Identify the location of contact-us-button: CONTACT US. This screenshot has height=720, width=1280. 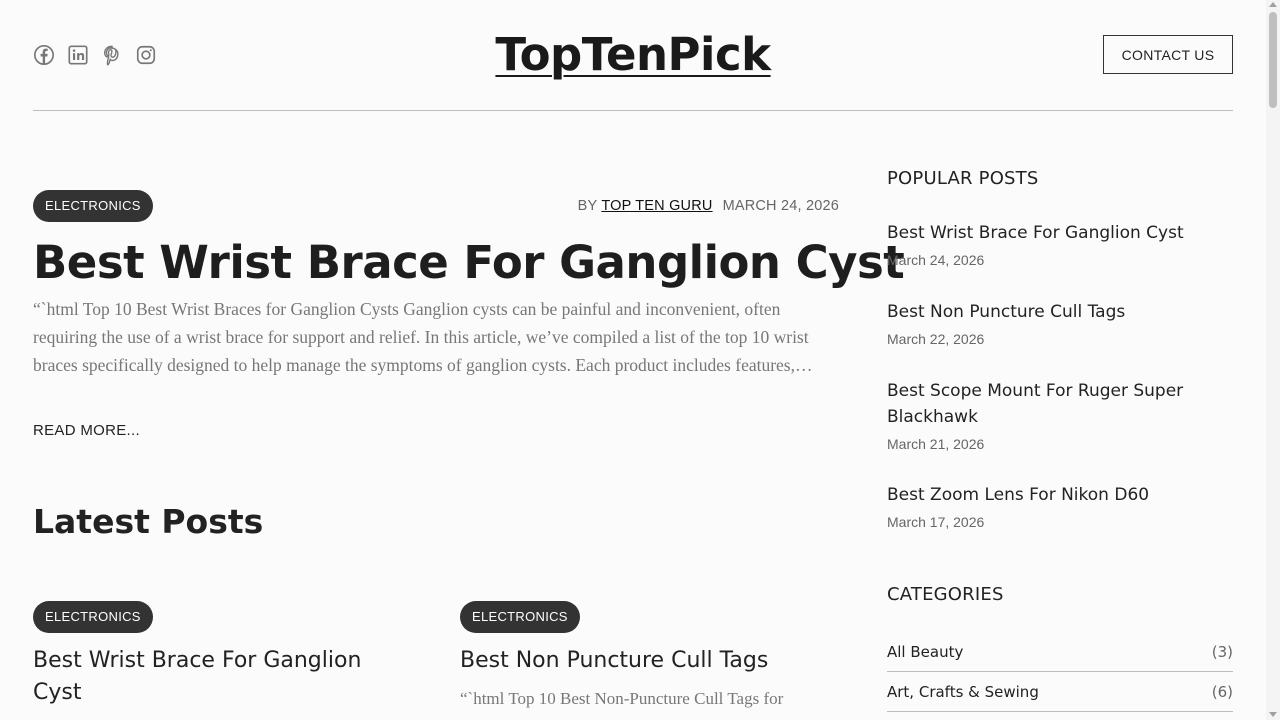
(1168, 54).